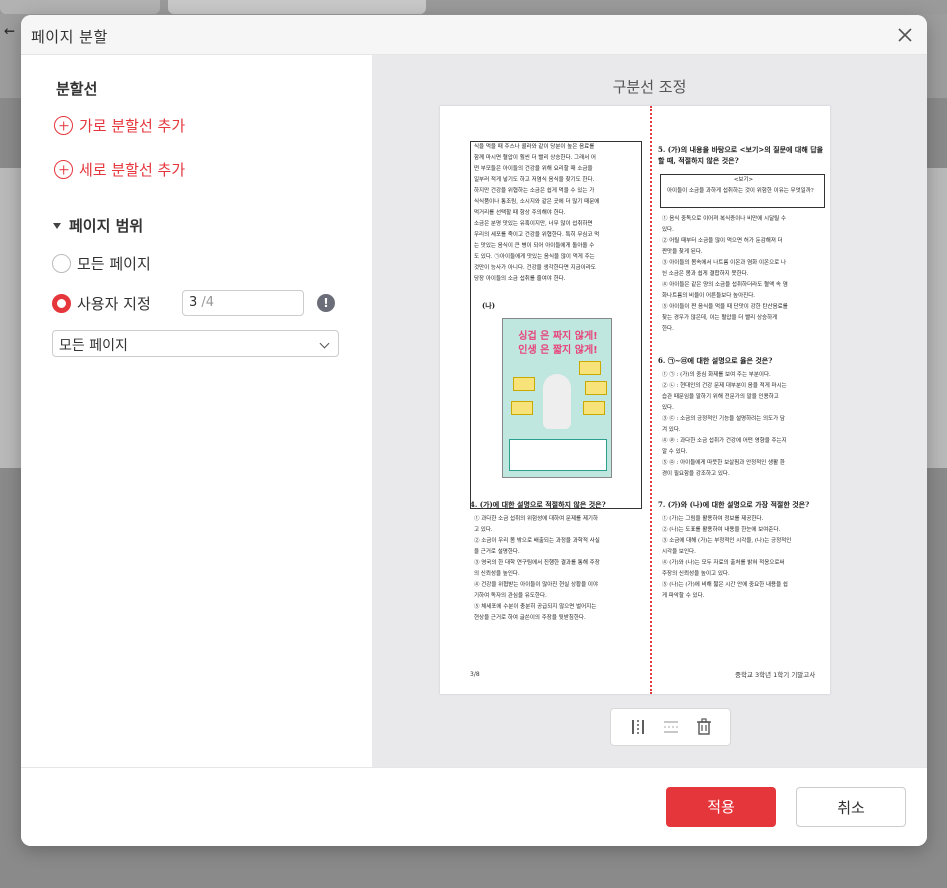 The width and height of the screenshot is (947, 888). Describe the element at coordinates (533, 169) in the screenshot. I see `text-line: 떤 부모들은 아이들의 건강을 위해 요리할 때 소금을` at that location.